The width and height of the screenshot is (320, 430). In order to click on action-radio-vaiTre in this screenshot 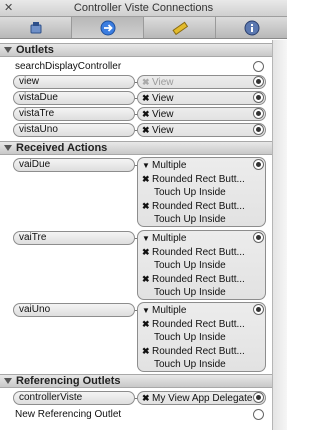, I will do `click(258, 237)`.